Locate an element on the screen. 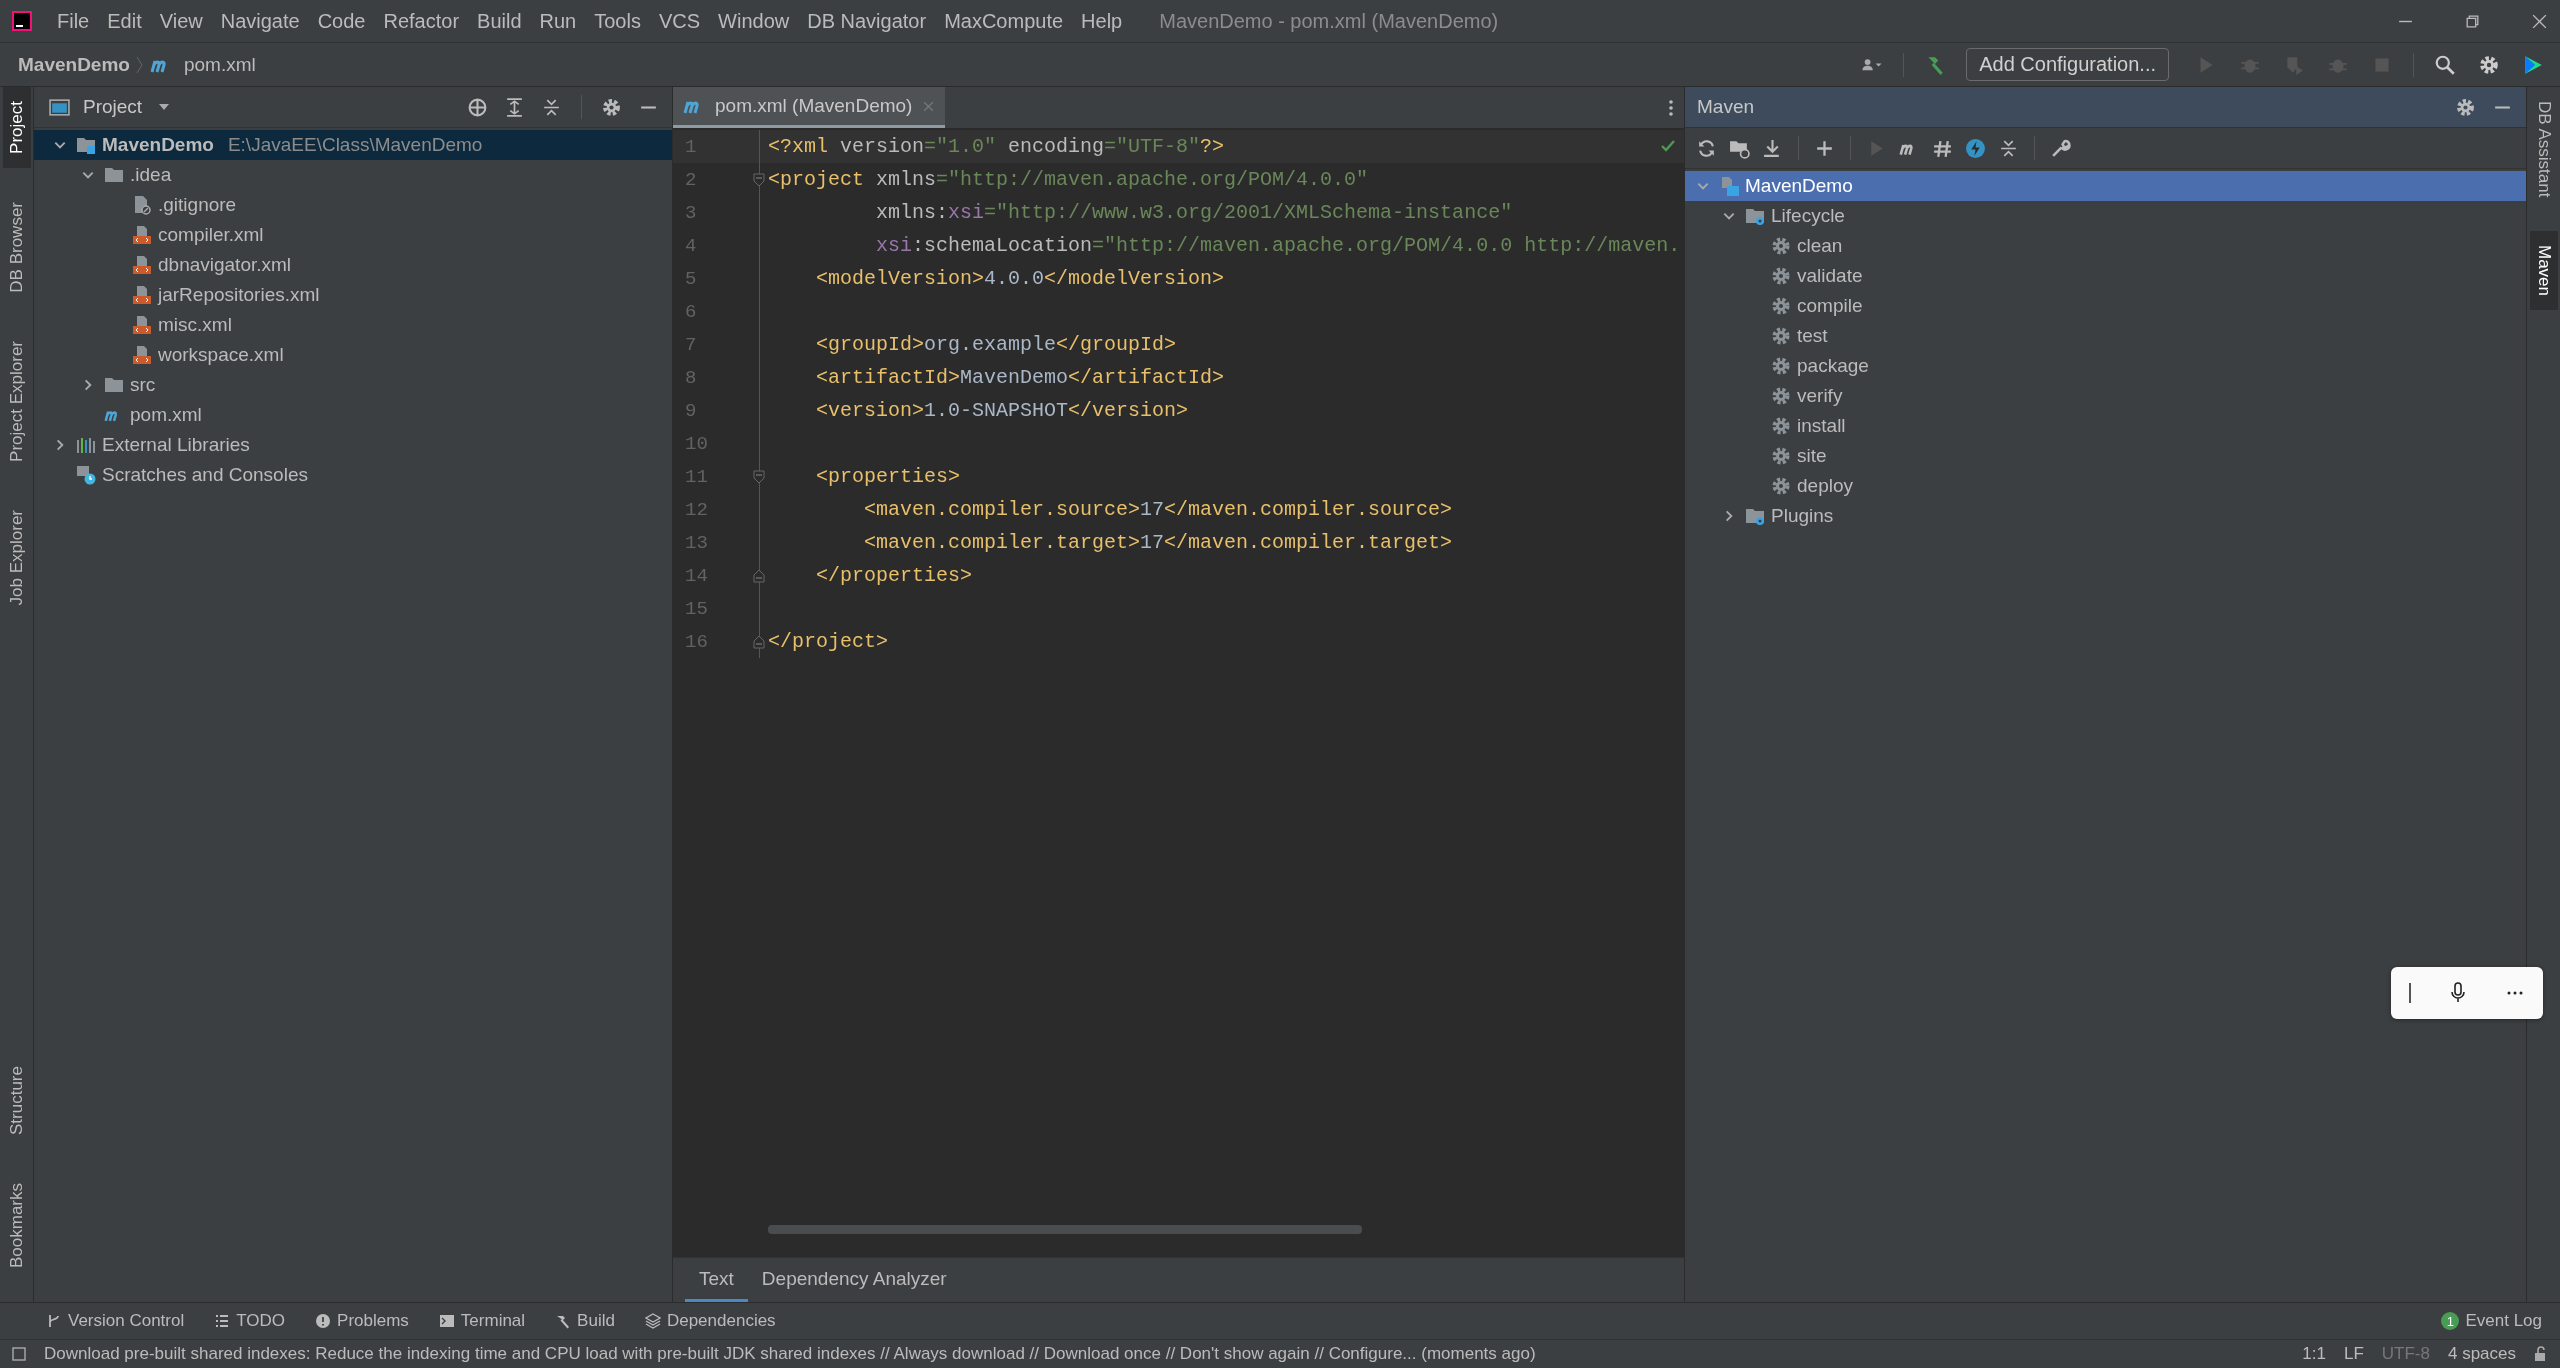 The height and width of the screenshot is (1368, 2560). editor-tab: pom.xml (MavenDemo) is located at coordinates (809, 107).